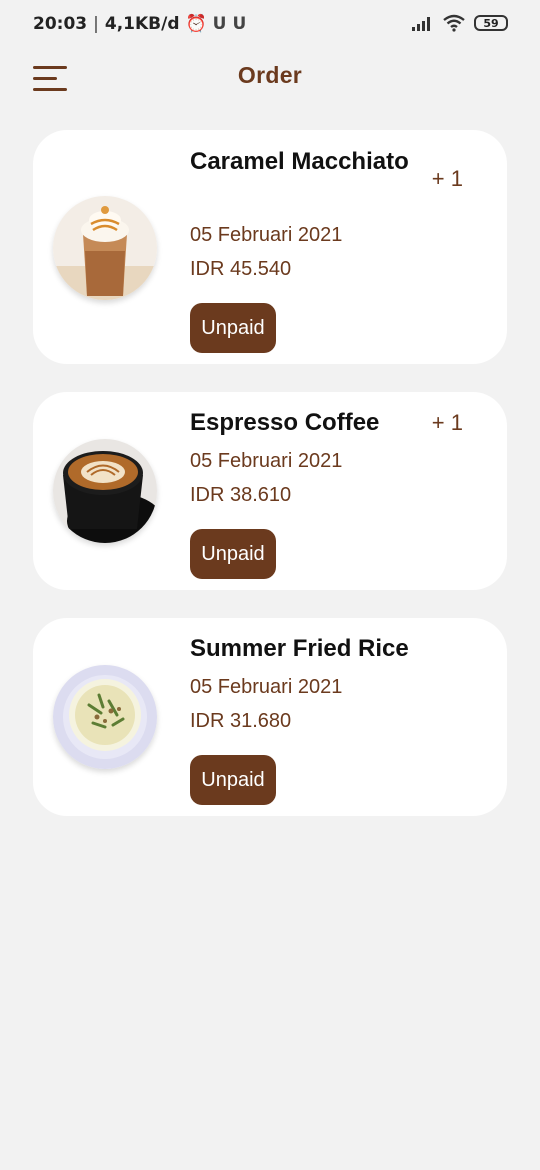 This screenshot has height=1170, width=540. I want to click on status-left: 20:03 | 4,1KB/d ⏰ U U, so click(139, 24).